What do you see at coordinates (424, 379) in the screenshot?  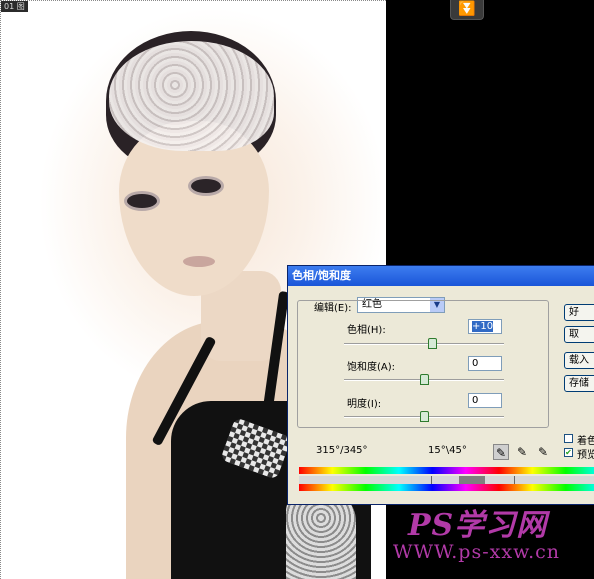 I see `saturation-slider-thumb` at bounding box center [424, 379].